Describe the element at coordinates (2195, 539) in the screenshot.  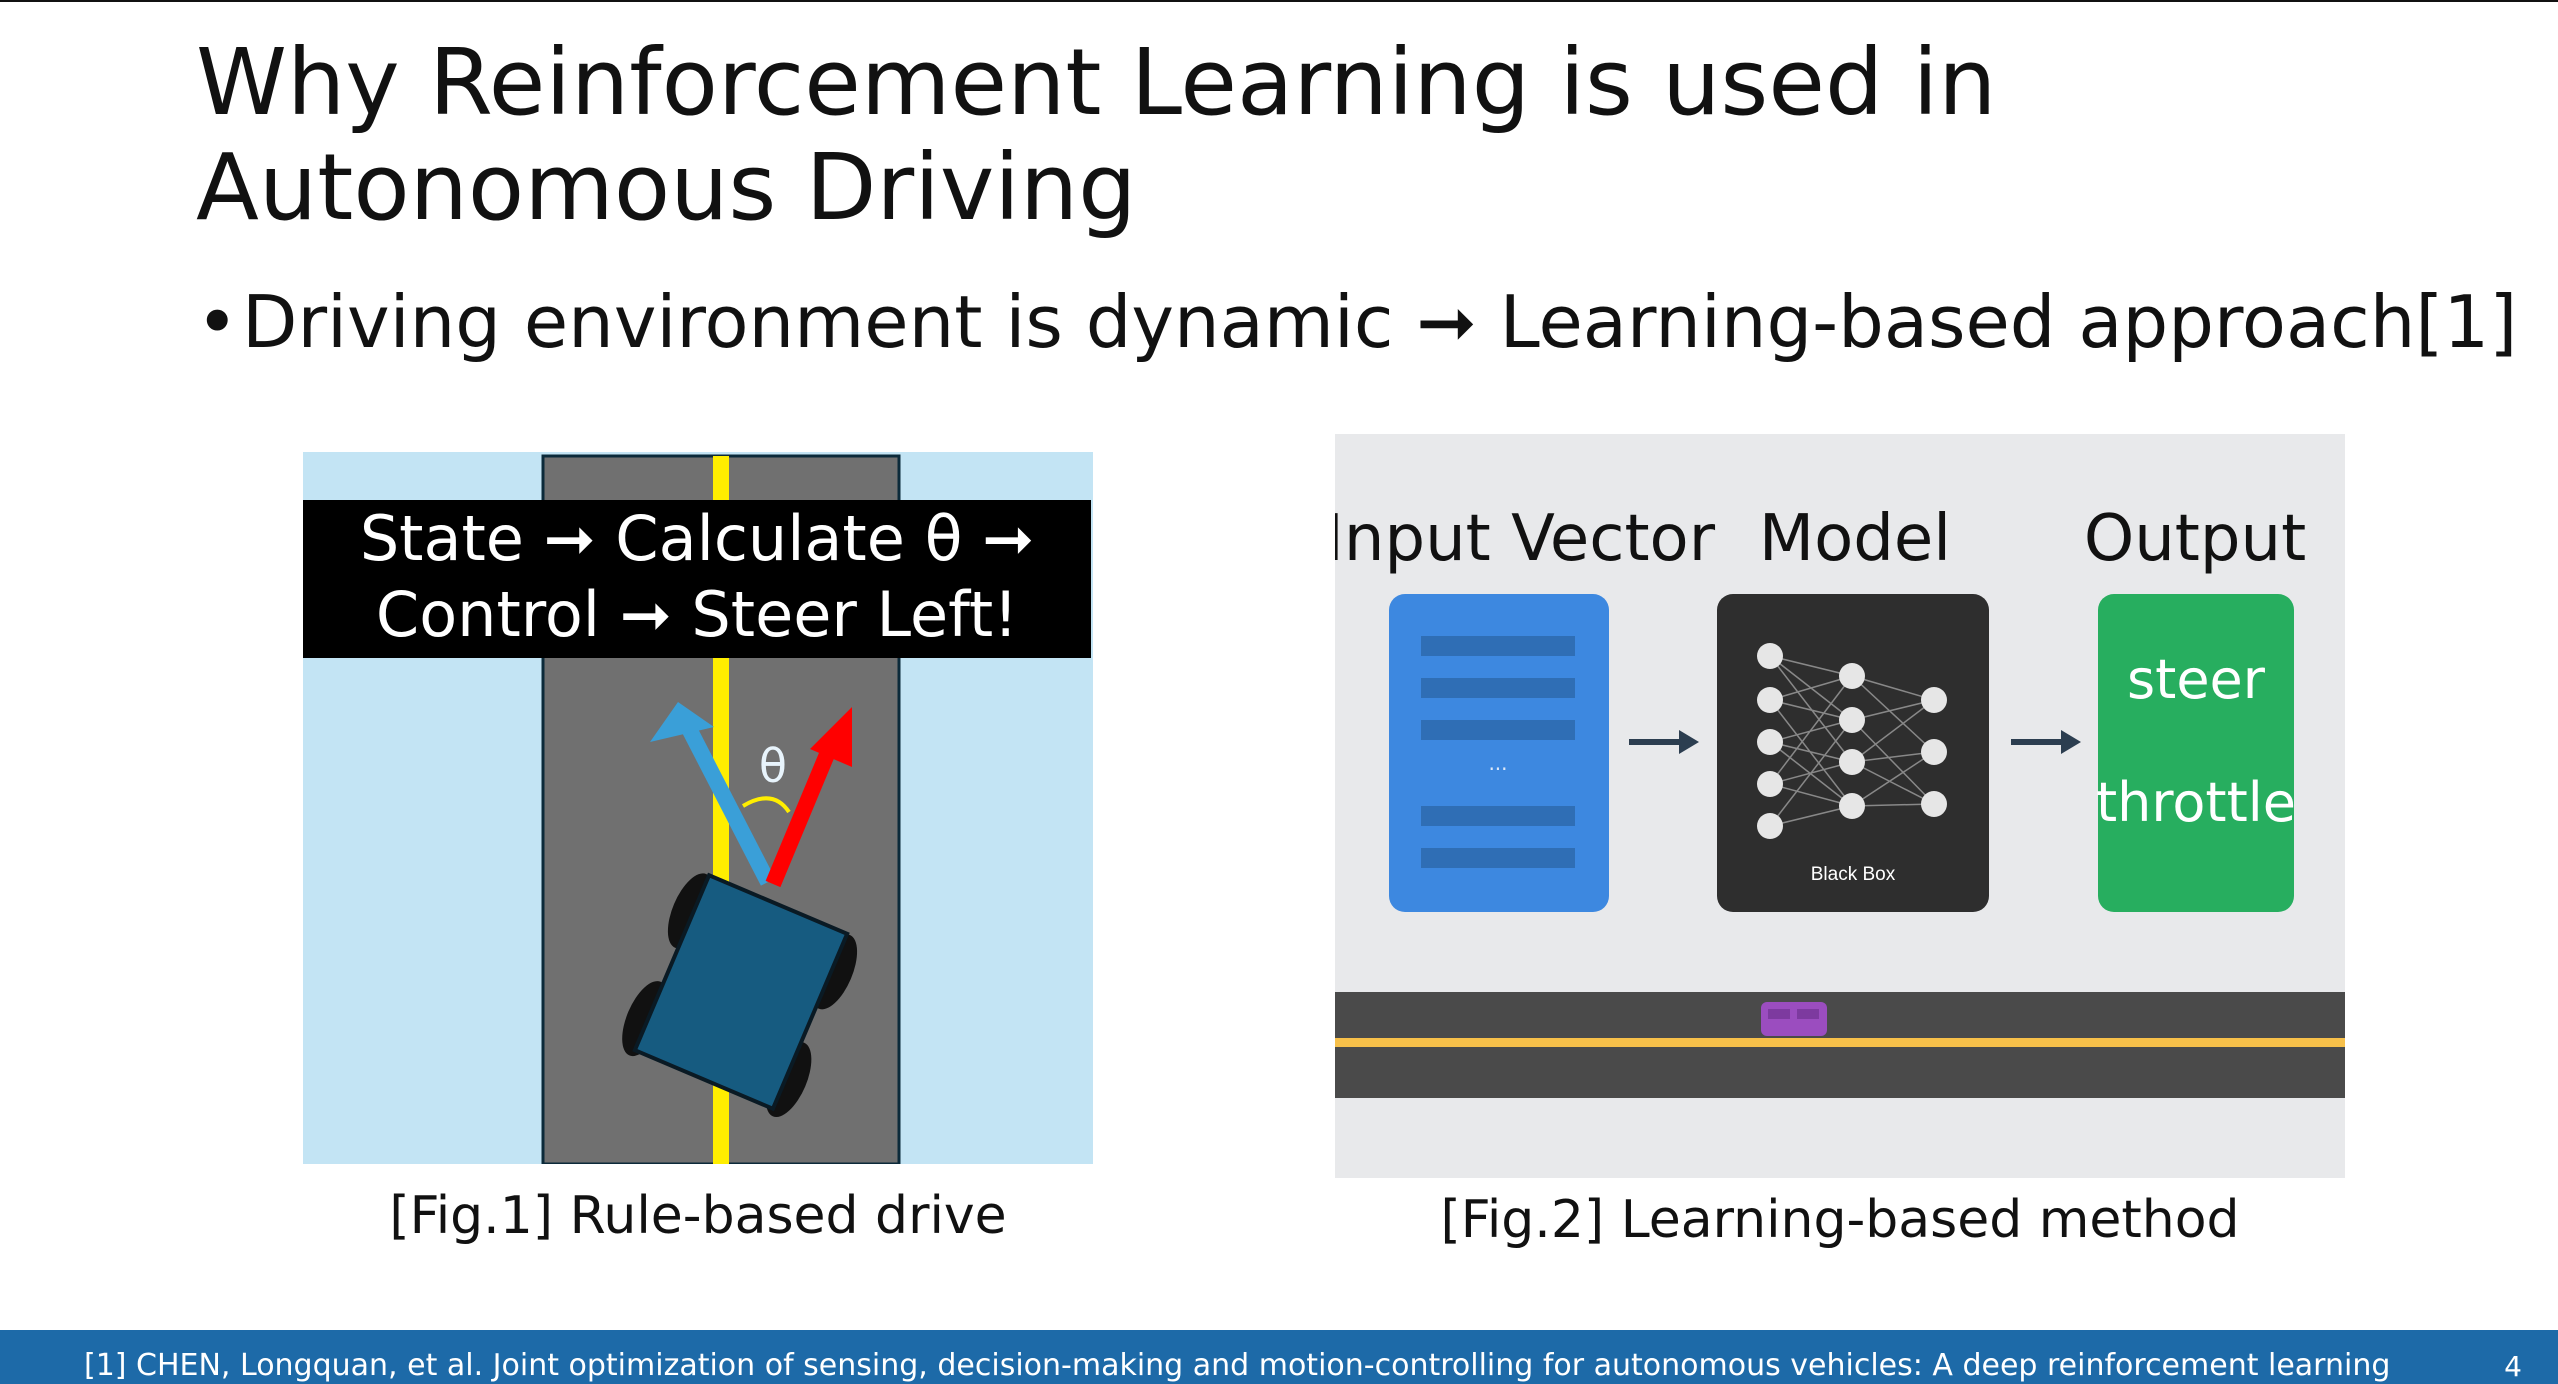
I see `output-label: Output` at that location.